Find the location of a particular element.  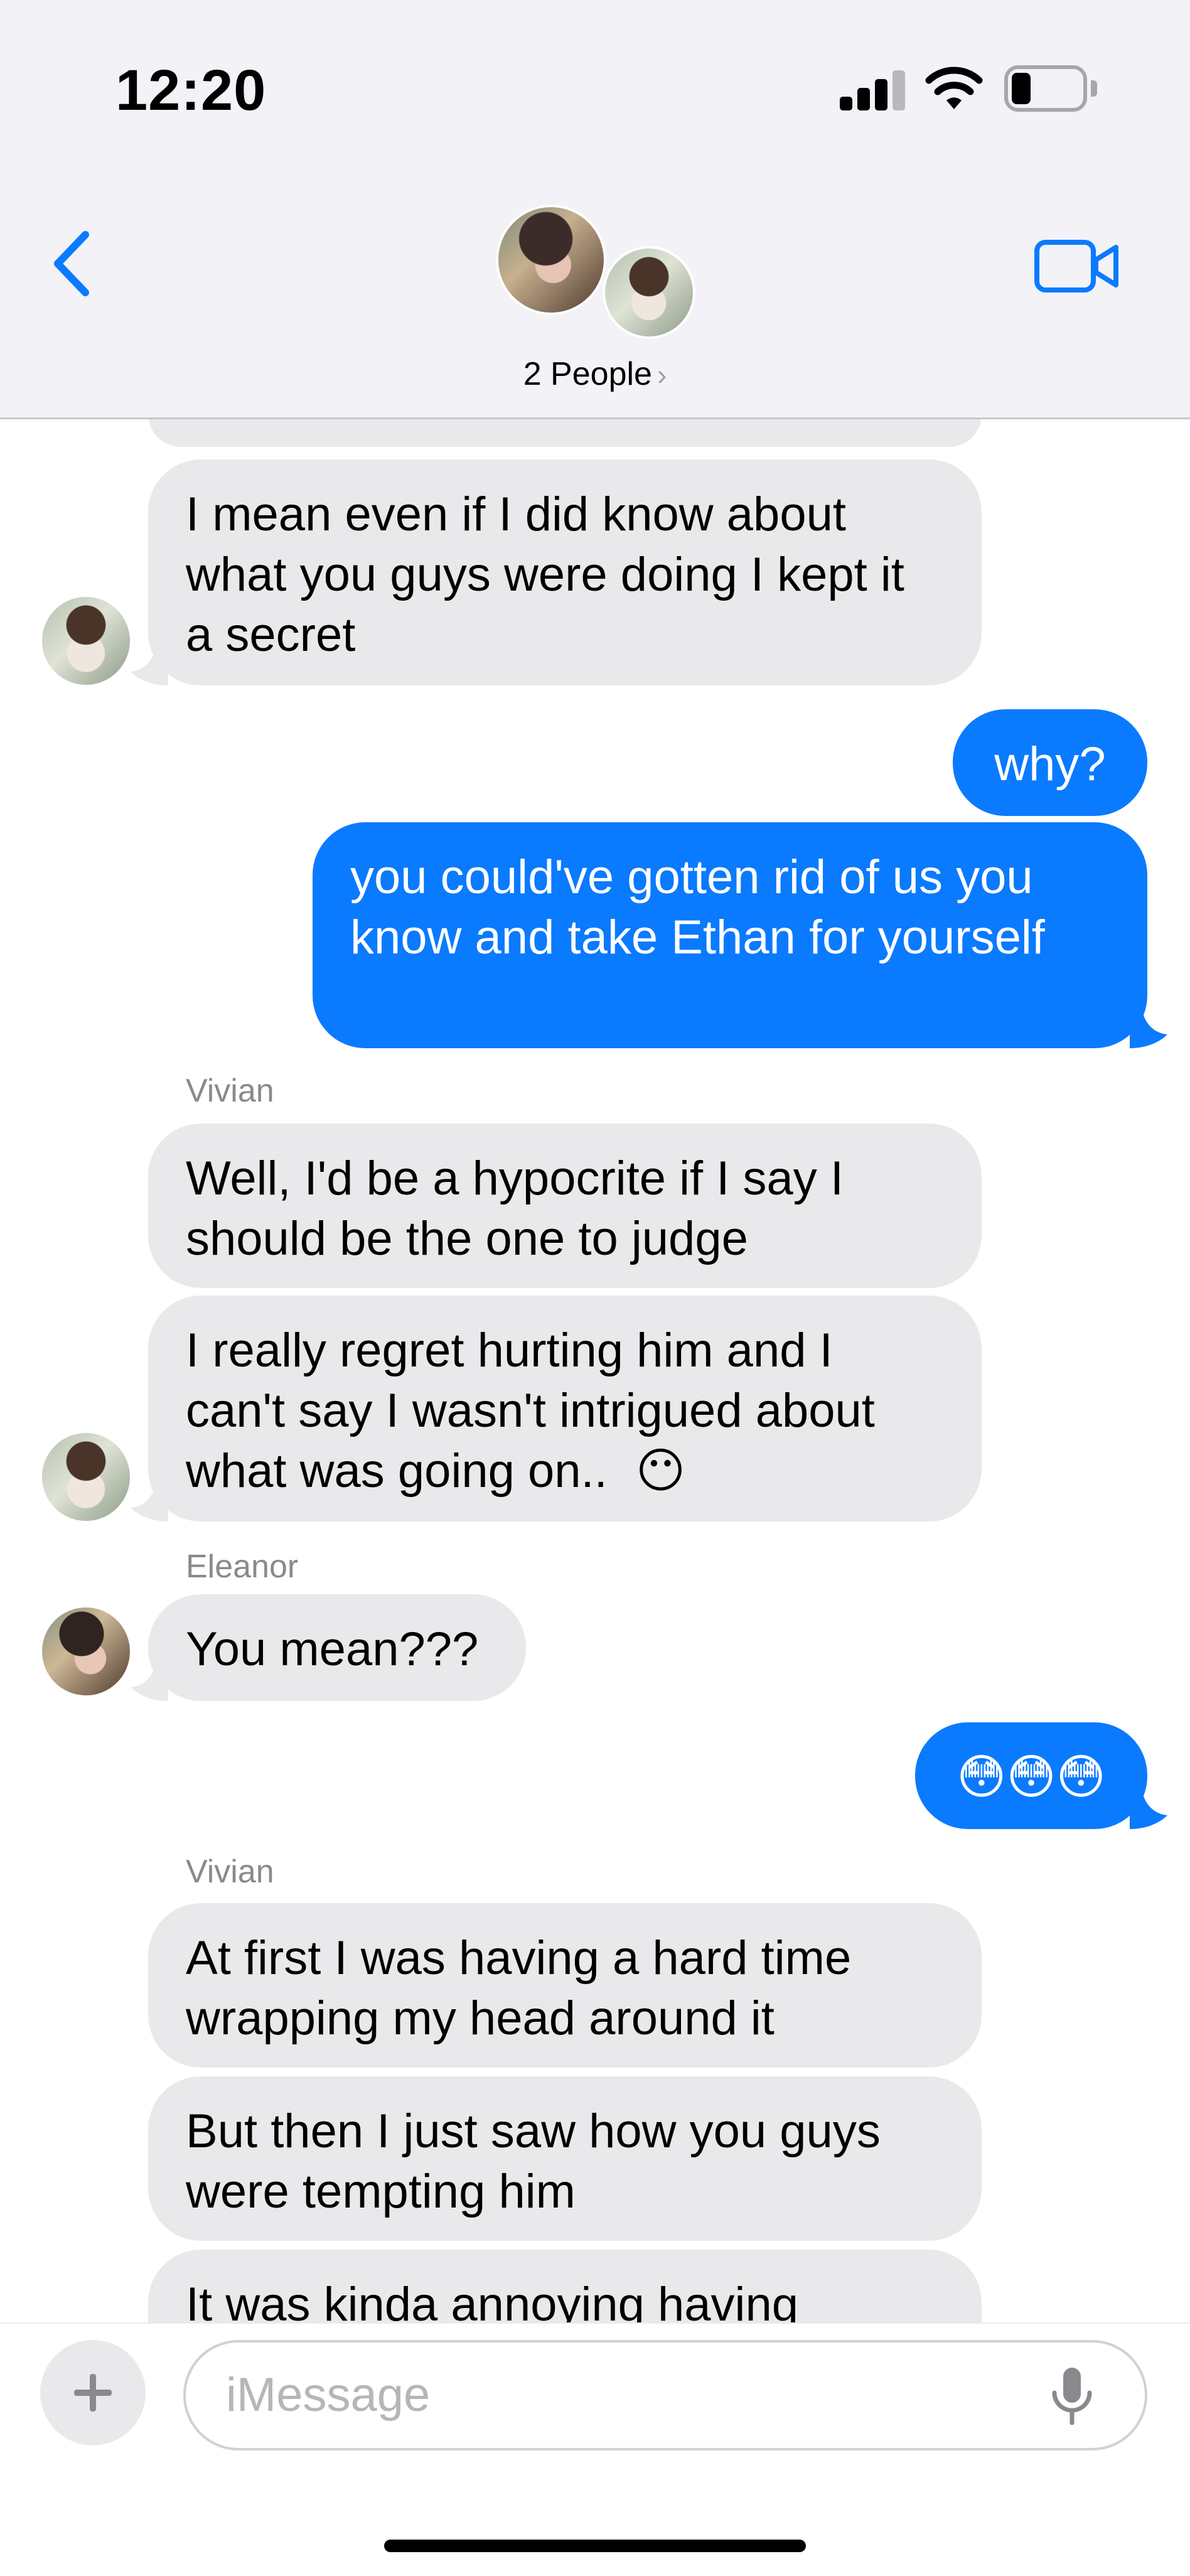

plus-button is located at coordinates (93, 2392).